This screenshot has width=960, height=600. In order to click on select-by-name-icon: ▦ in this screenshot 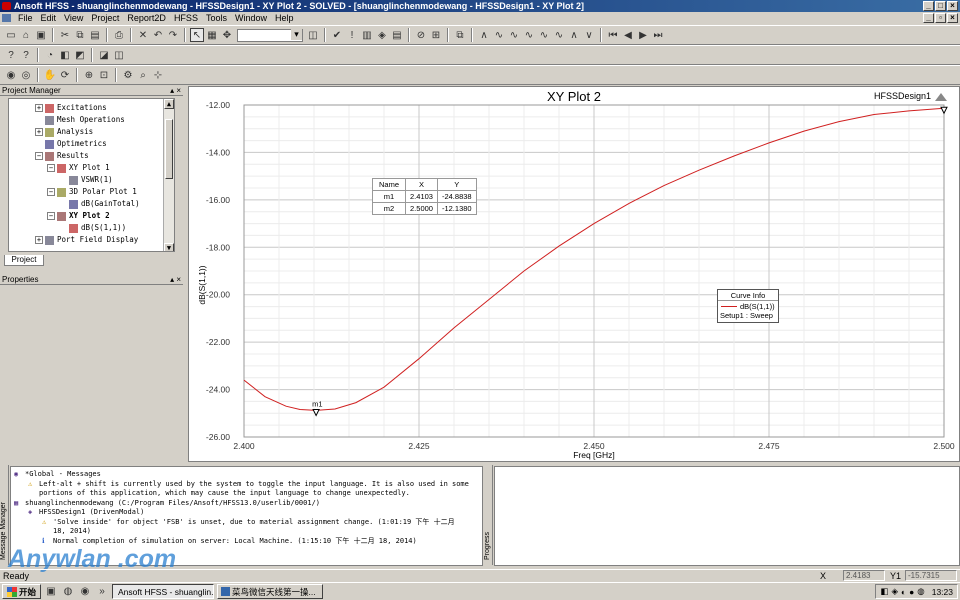, I will do `click(212, 35)`.